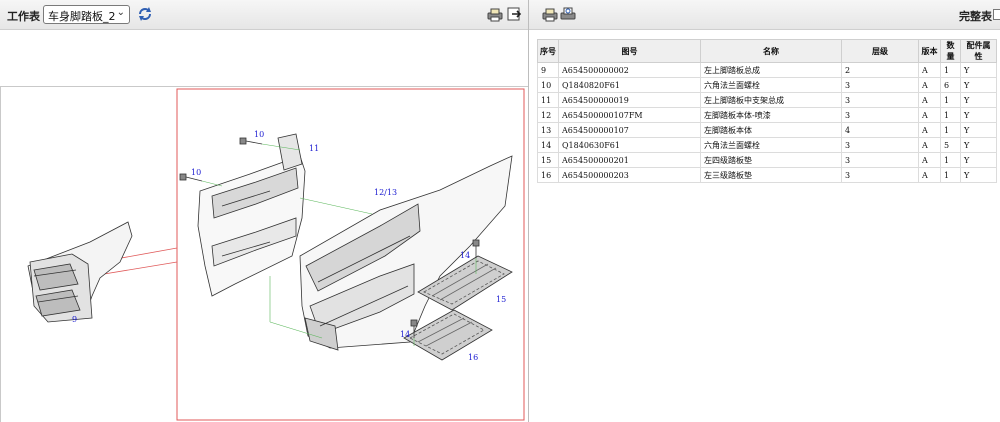  I want to click on table-row: 15 A654500000201 左四级踏板垫 3 A 1 Y, so click(767, 160).